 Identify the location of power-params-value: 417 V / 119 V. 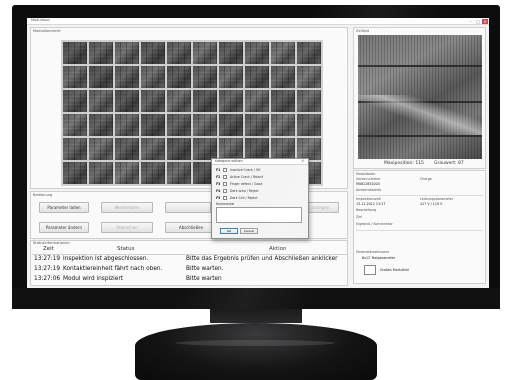
(431, 204).